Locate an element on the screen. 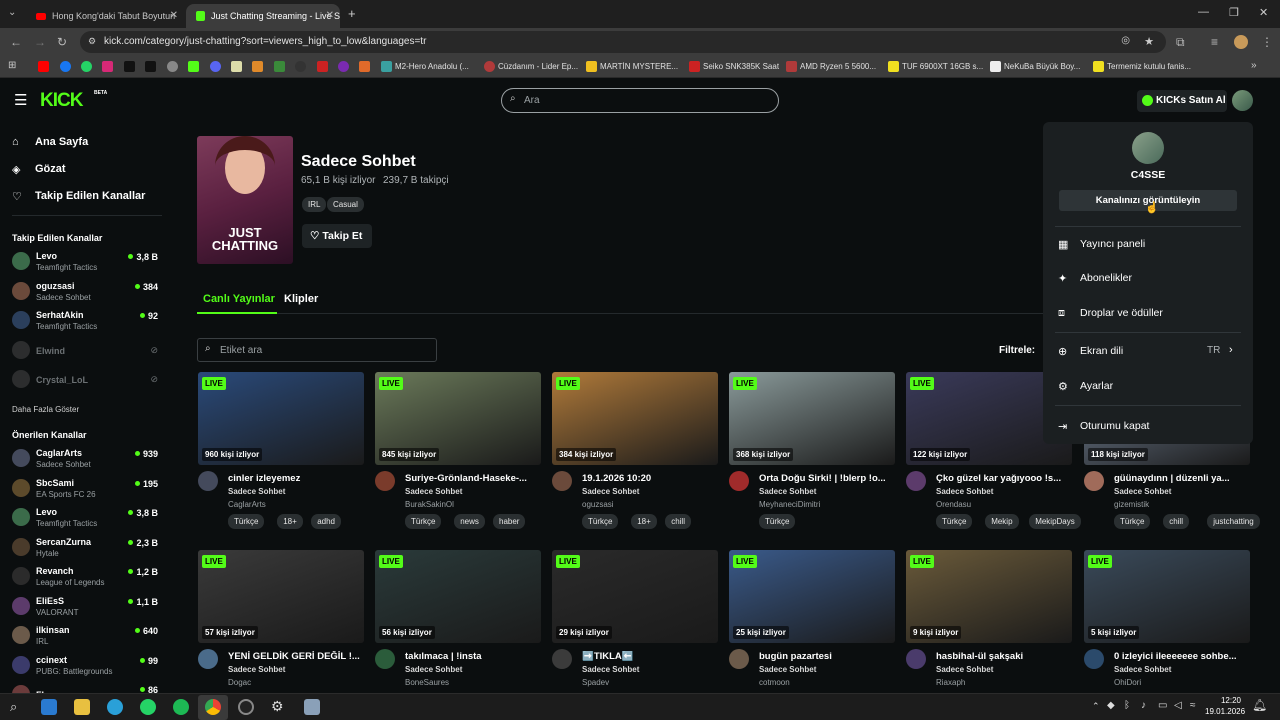 The image size is (1280, 720). stream-thumbnail: LIVE 960 kişi izliyor is located at coordinates (281, 418).